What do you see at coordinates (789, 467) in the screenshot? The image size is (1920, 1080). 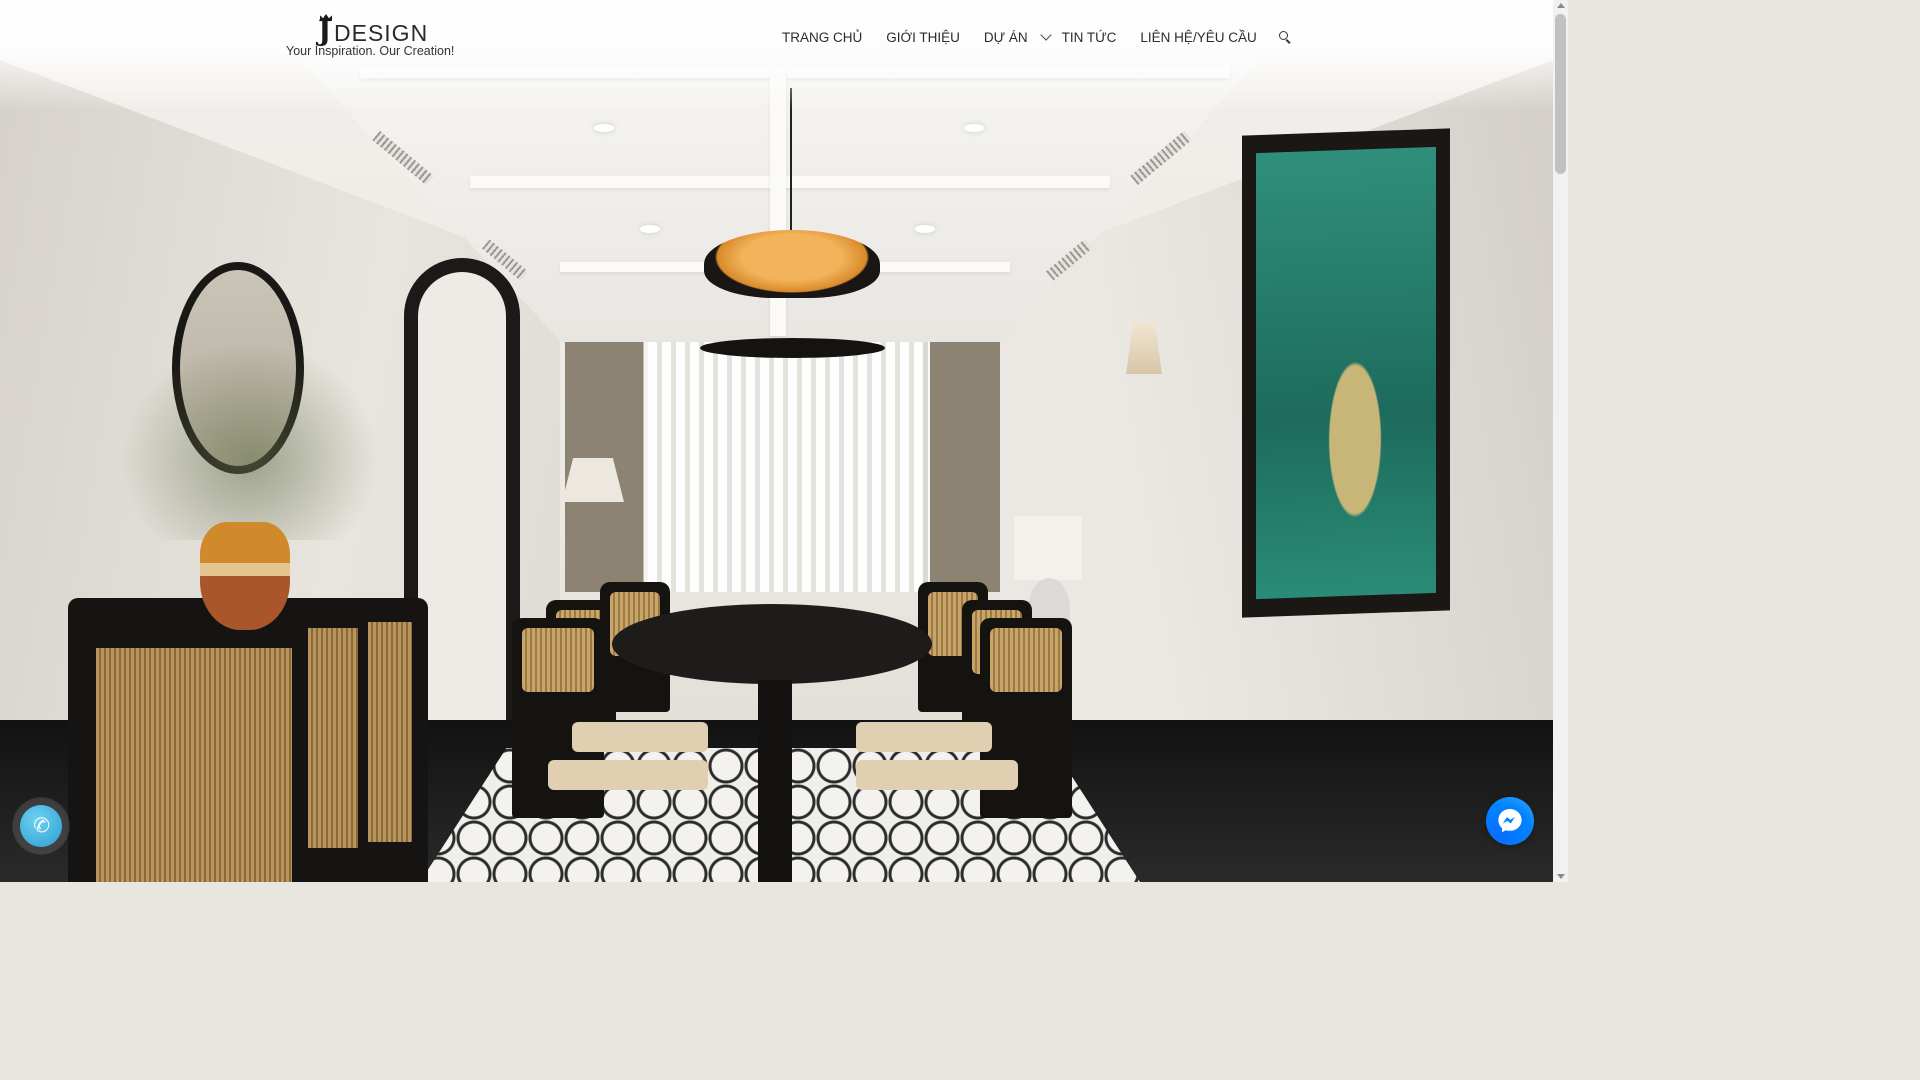 I see `sheer-curtain` at bounding box center [789, 467].